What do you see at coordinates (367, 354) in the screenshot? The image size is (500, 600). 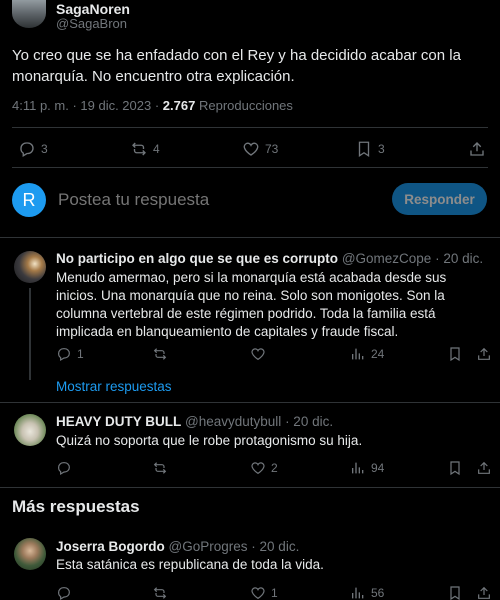 I see `reply-views-button: 24` at bounding box center [367, 354].